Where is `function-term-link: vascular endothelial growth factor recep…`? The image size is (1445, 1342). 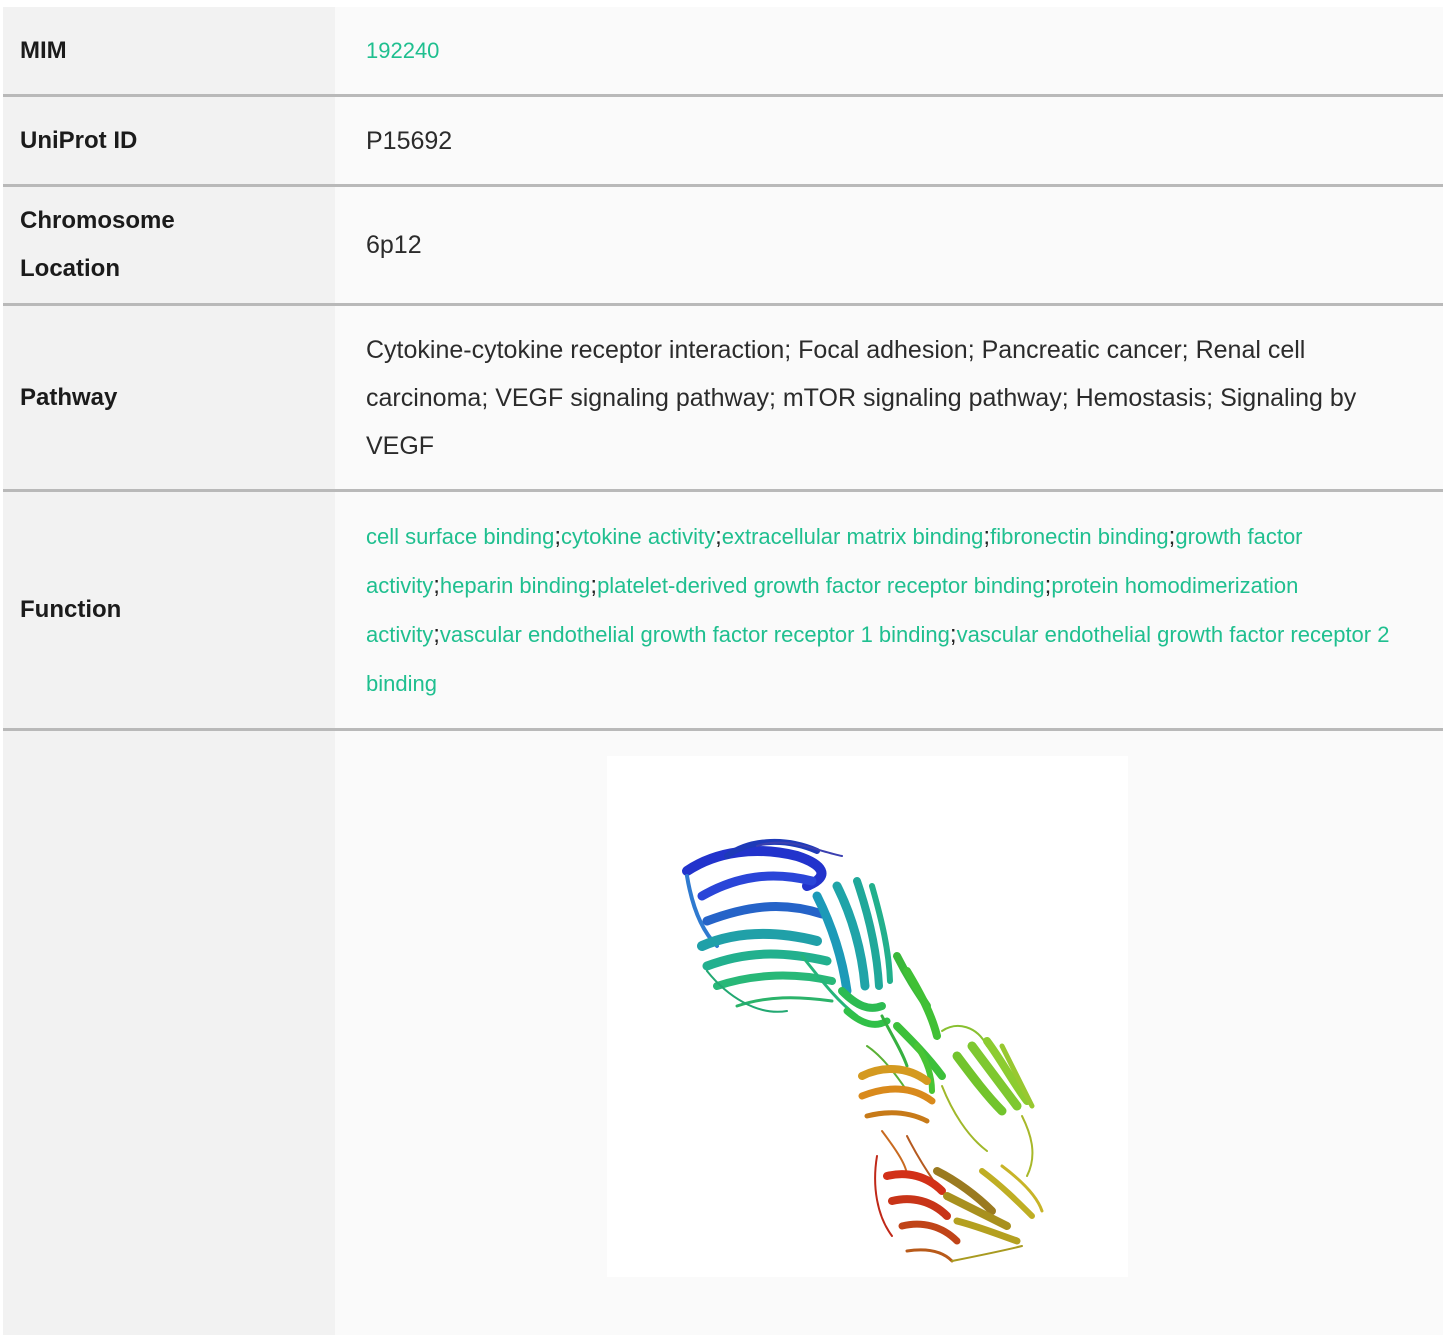 function-term-link: vascular endothelial growth factor recep… is located at coordinates (695, 634).